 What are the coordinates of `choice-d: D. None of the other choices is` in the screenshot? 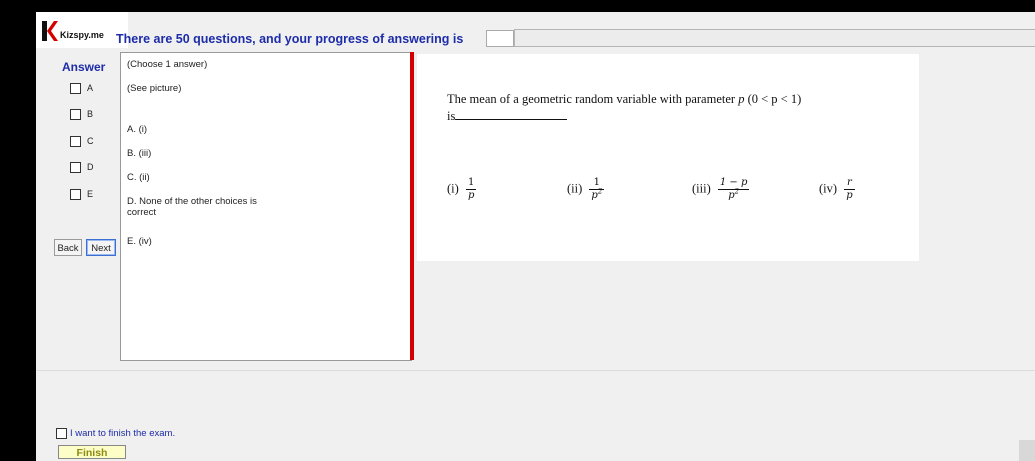 It's located at (192, 201).